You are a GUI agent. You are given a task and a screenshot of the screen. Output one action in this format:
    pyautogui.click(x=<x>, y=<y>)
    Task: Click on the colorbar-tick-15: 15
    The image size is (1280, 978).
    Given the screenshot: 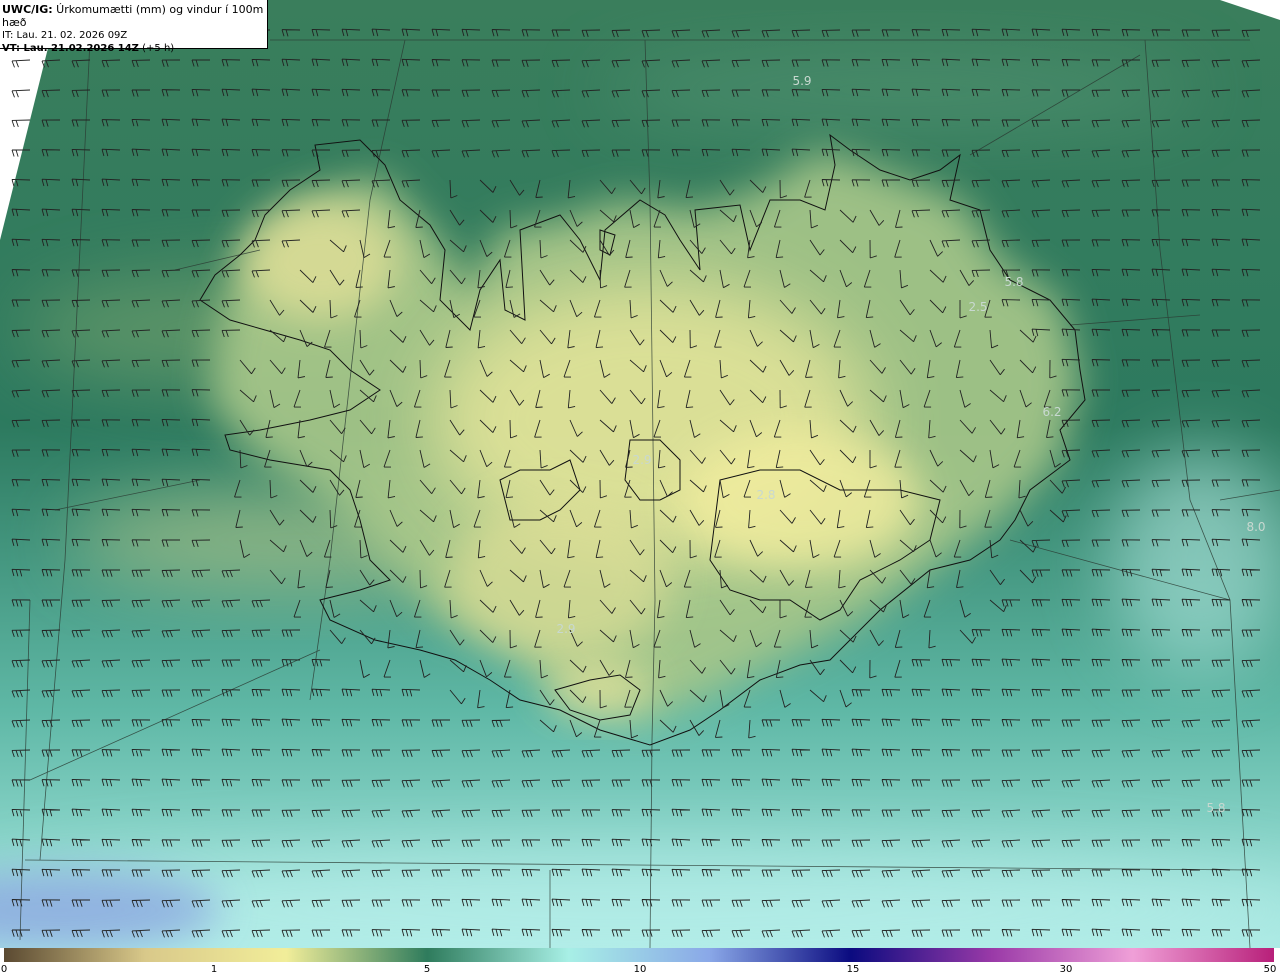 What is the action you would take?
    pyautogui.click(x=853, y=969)
    